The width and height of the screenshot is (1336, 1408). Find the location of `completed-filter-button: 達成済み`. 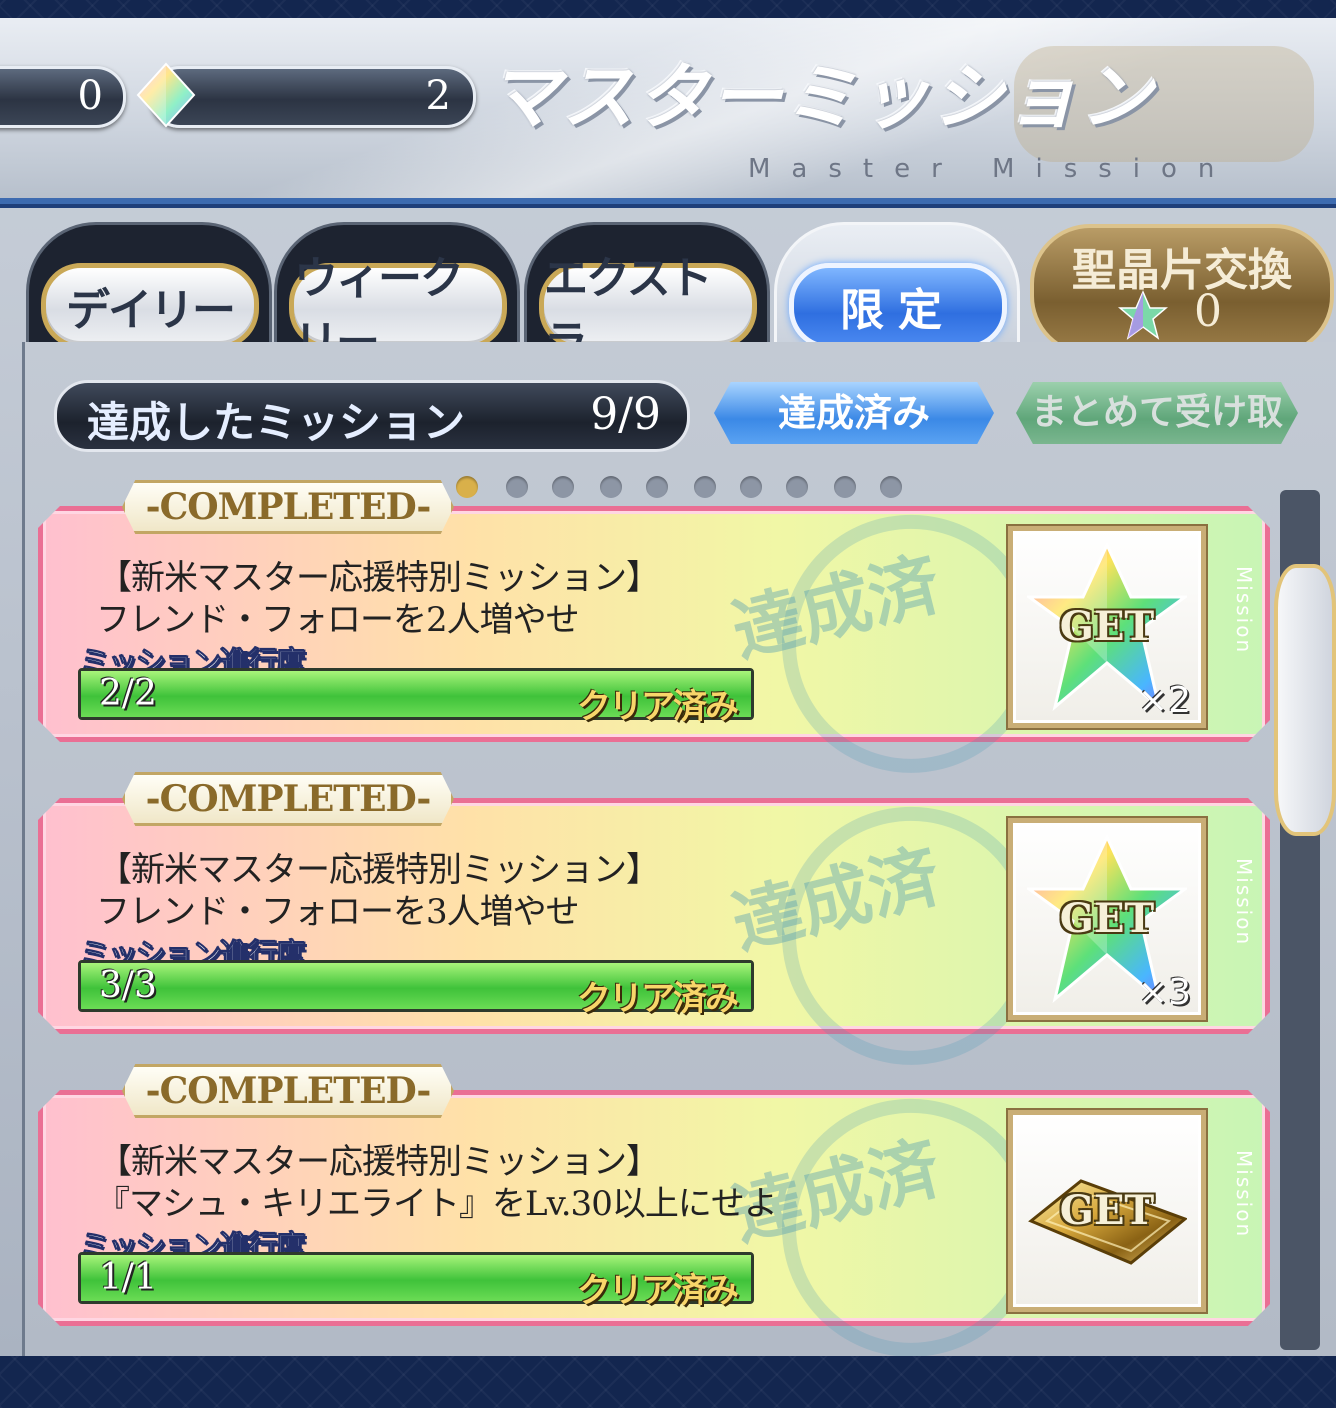

completed-filter-button: 達成済み is located at coordinates (854, 413).